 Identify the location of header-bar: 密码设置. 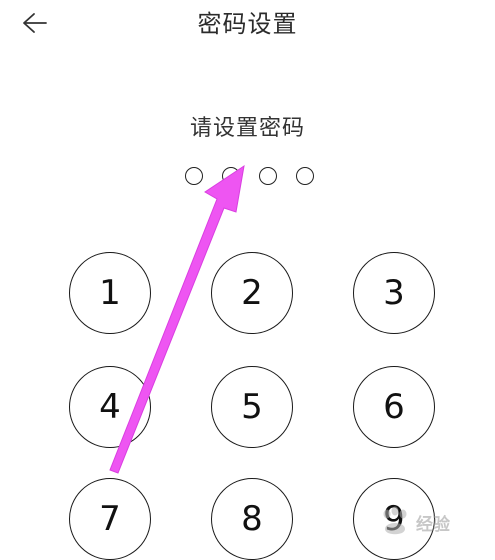
(247, 23).